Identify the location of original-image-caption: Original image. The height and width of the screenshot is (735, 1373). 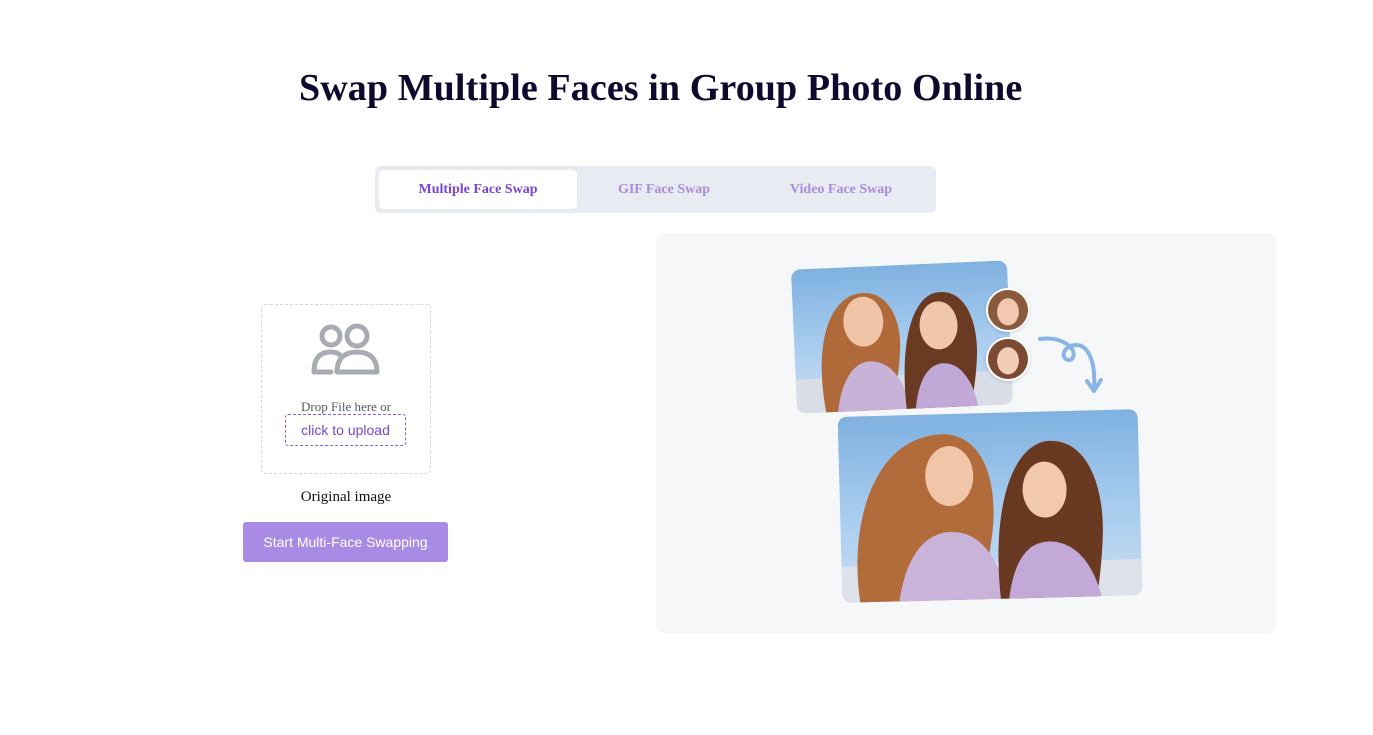
(346, 497).